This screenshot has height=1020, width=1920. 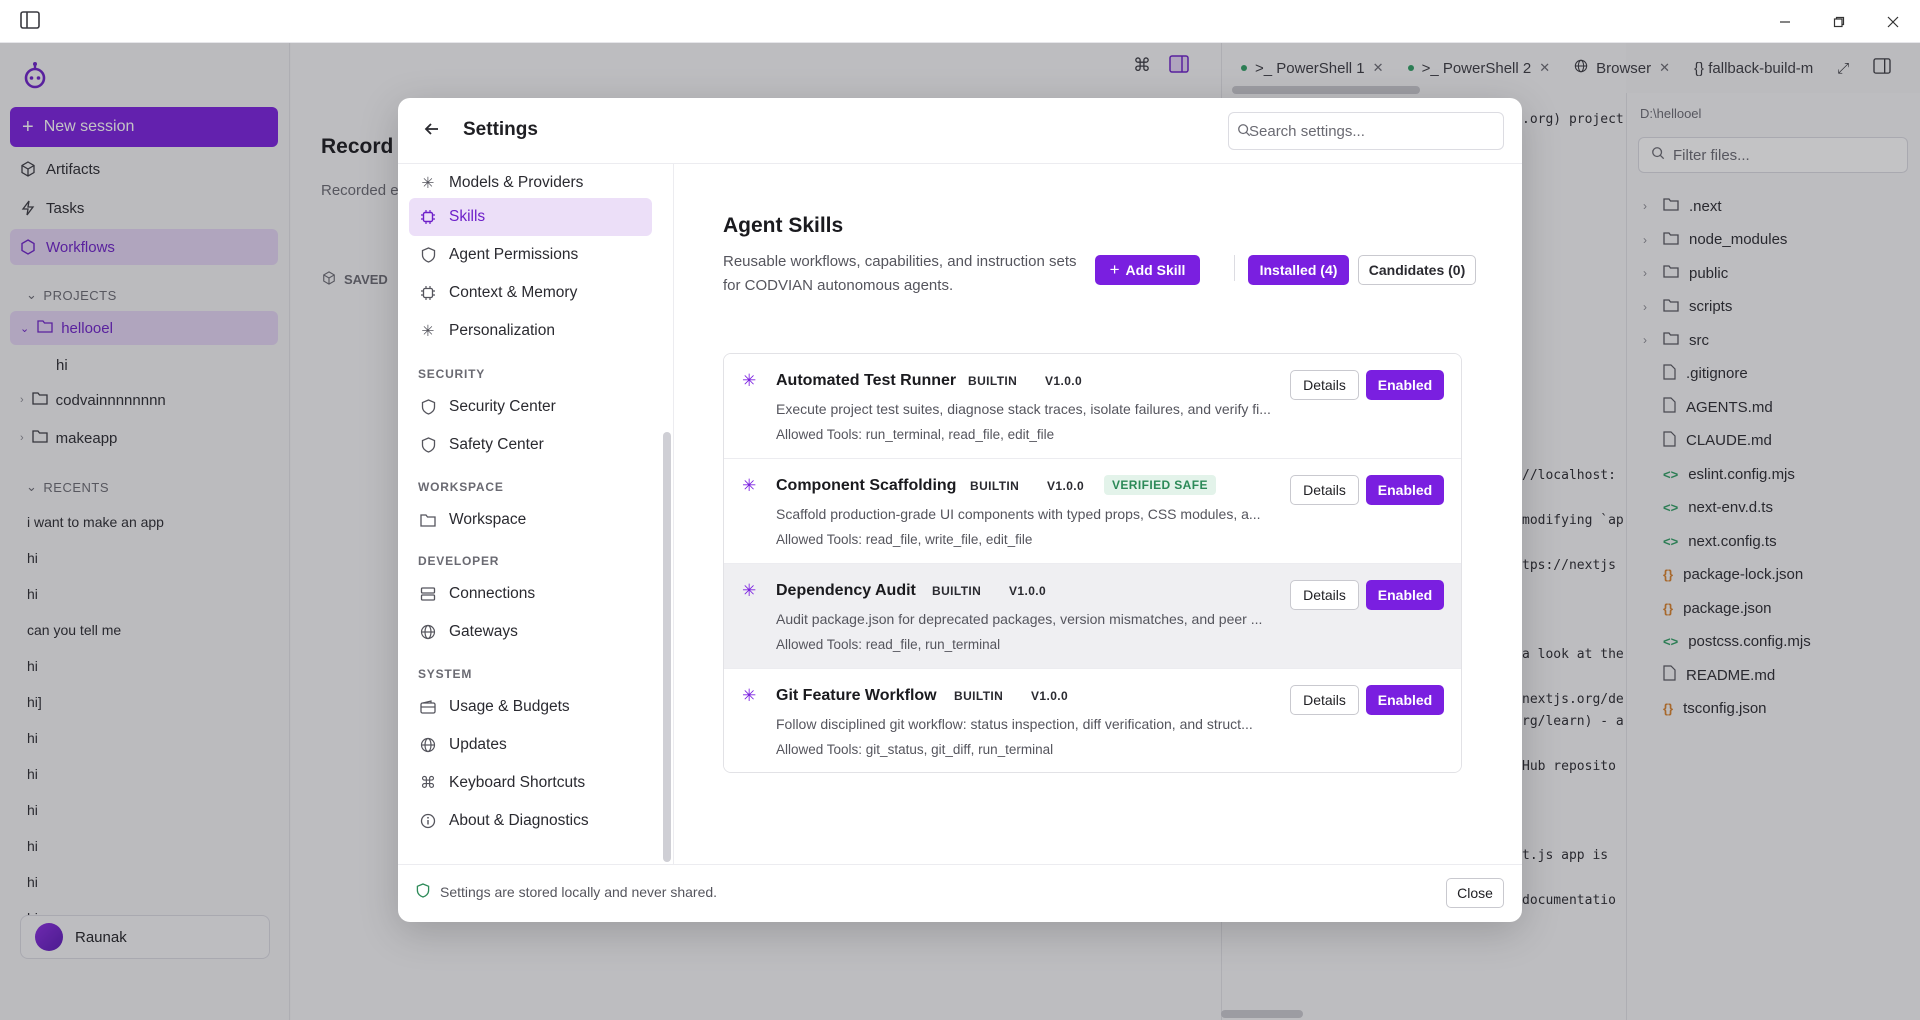 I want to click on minimize-button, so click(x=1785, y=21).